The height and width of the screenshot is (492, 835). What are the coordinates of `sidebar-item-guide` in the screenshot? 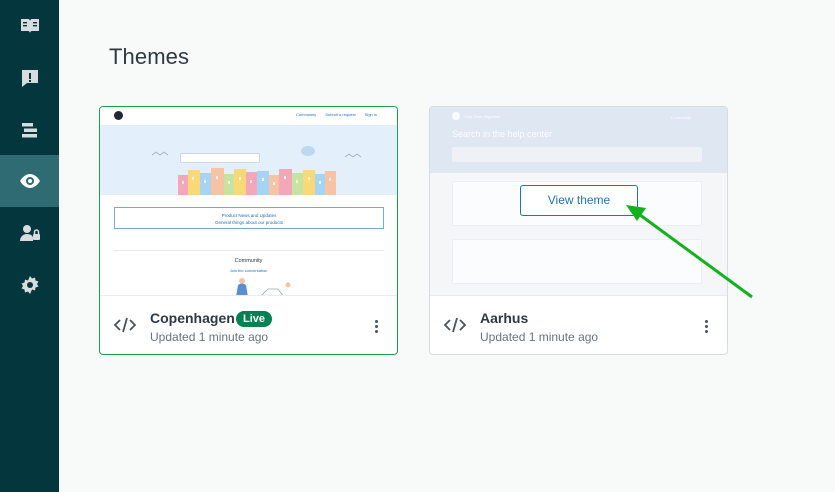 It's located at (29, 26).